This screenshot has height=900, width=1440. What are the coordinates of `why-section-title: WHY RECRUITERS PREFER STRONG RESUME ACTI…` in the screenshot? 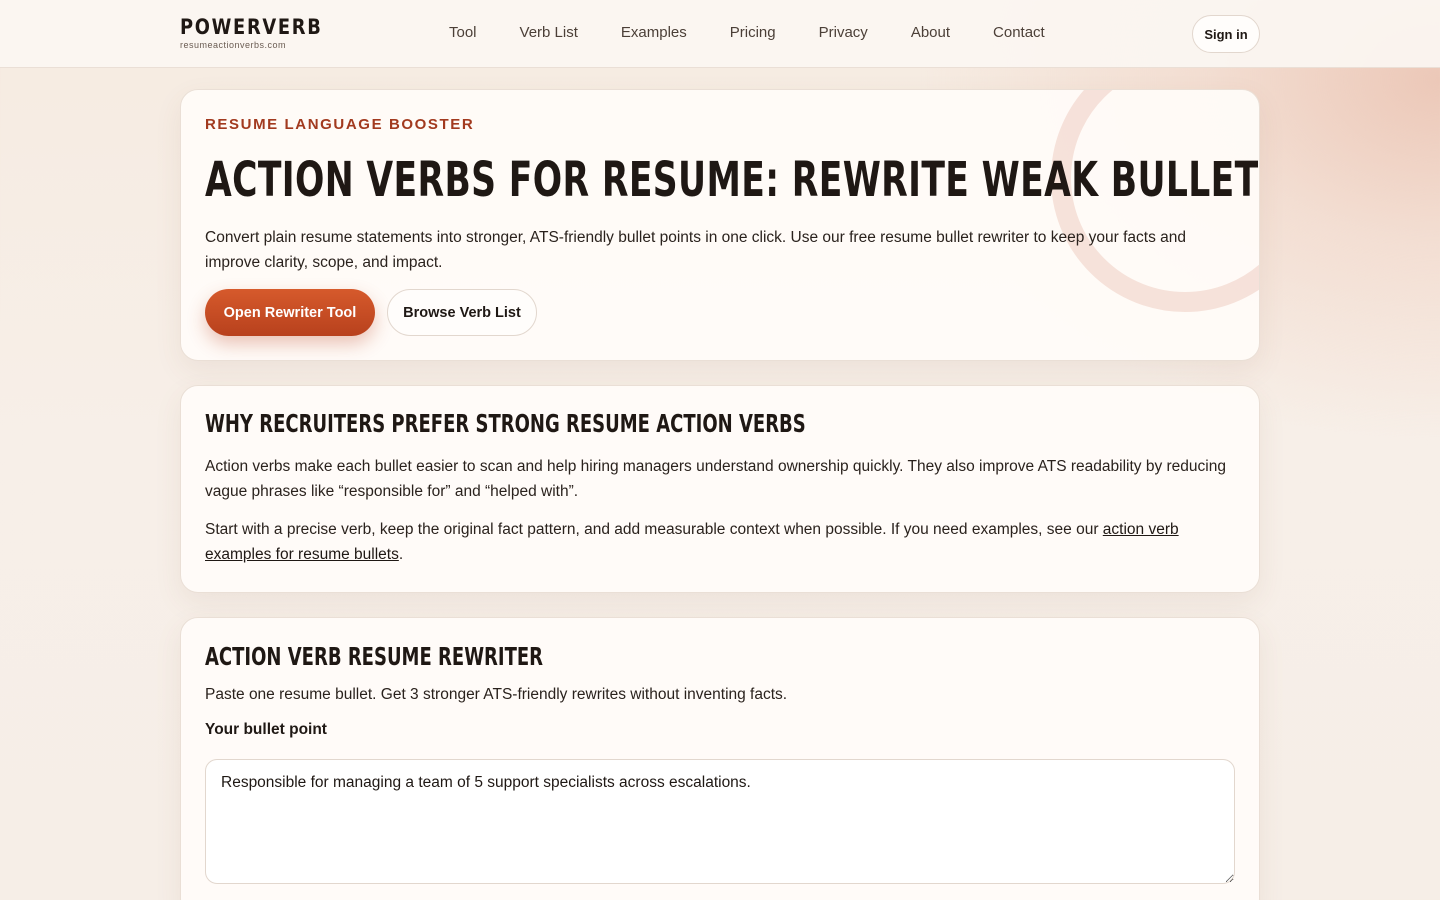 It's located at (505, 423).